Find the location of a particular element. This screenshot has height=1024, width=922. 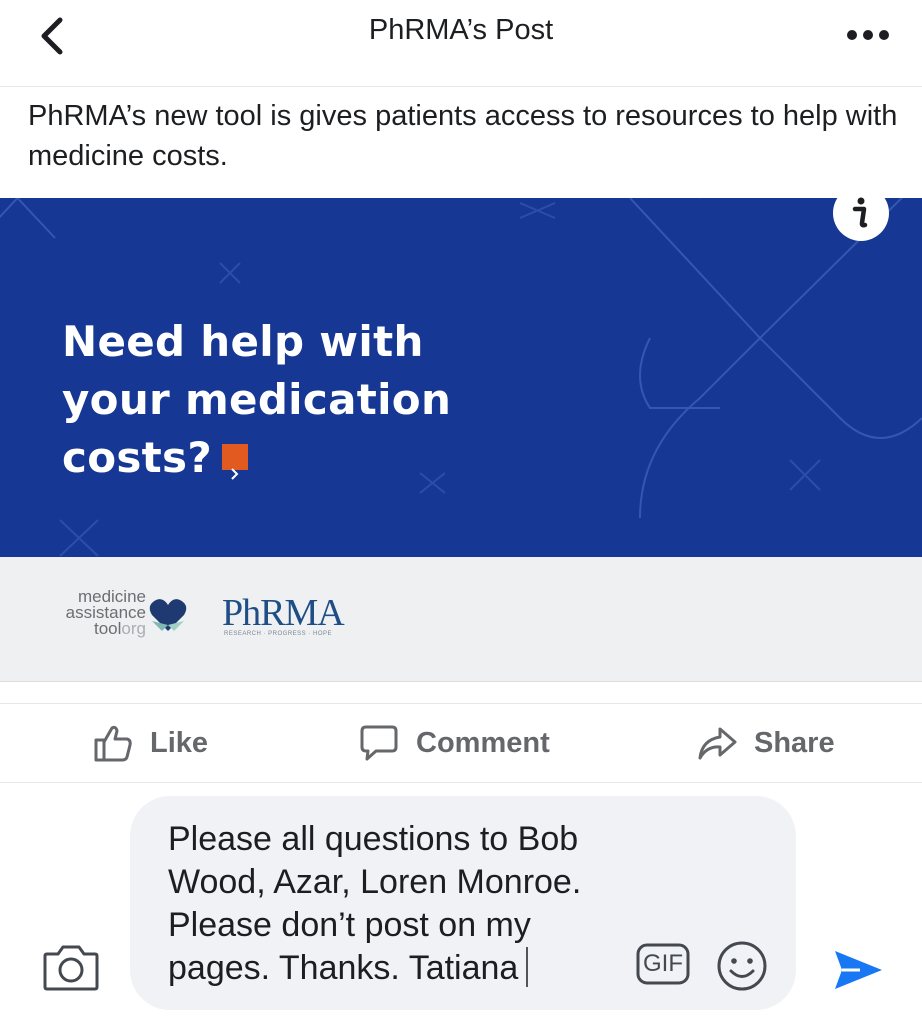

camera-icon is located at coordinates (71, 968).